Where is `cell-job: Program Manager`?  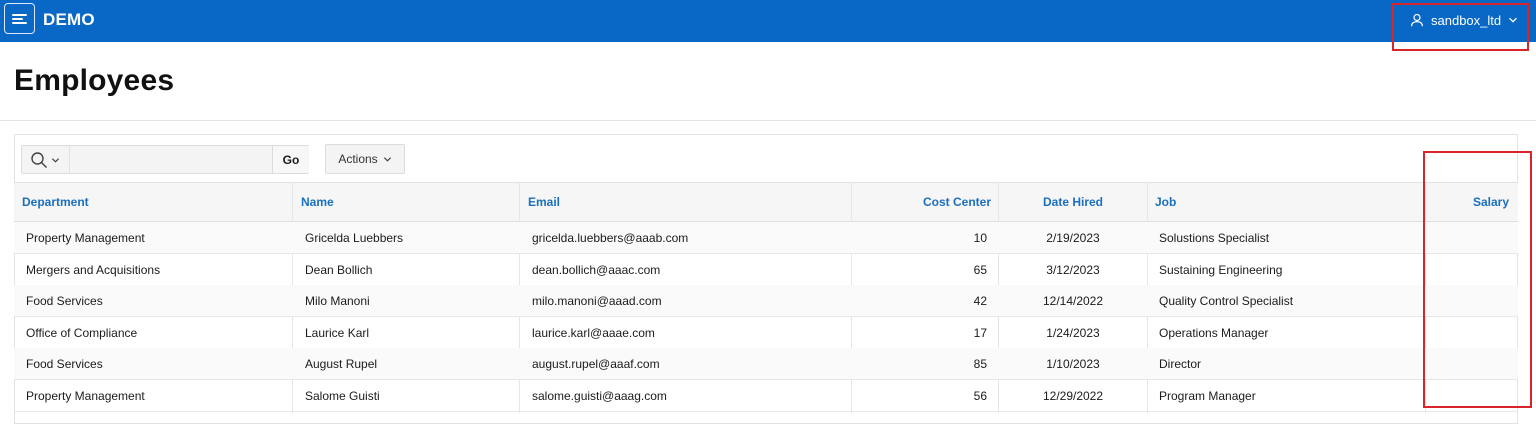 cell-job: Program Manager is located at coordinates (1207, 396).